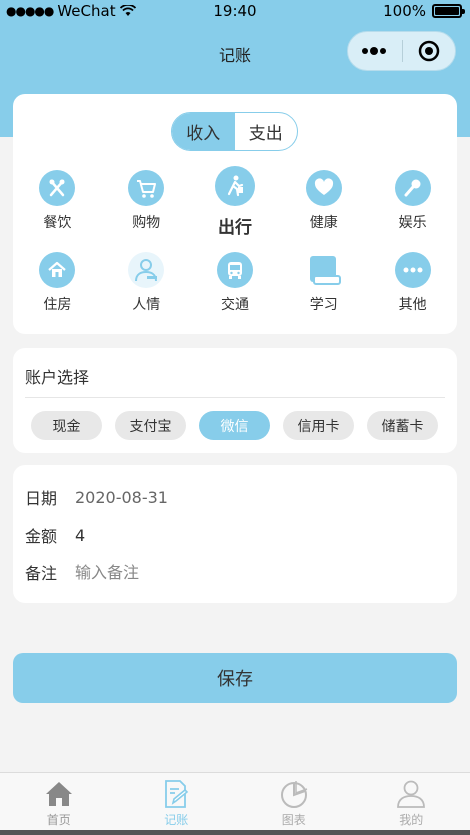  I want to click on edit-note-icon, so click(177, 794).